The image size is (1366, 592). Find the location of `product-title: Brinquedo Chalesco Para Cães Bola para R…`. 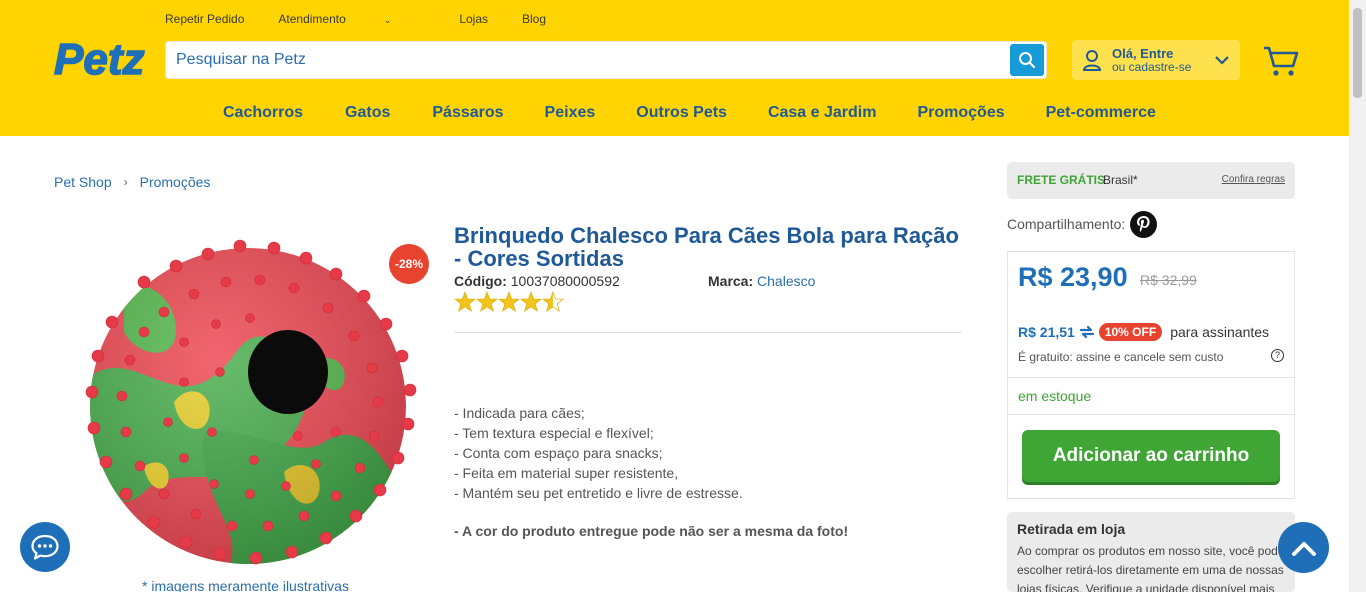

product-title: Brinquedo Chalesco Para Cães Bola para R… is located at coordinates (706, 247).